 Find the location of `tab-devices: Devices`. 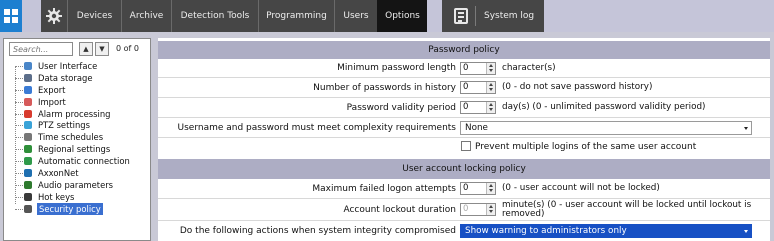

tab-devices: Devices is located at coordinates (94, 16).